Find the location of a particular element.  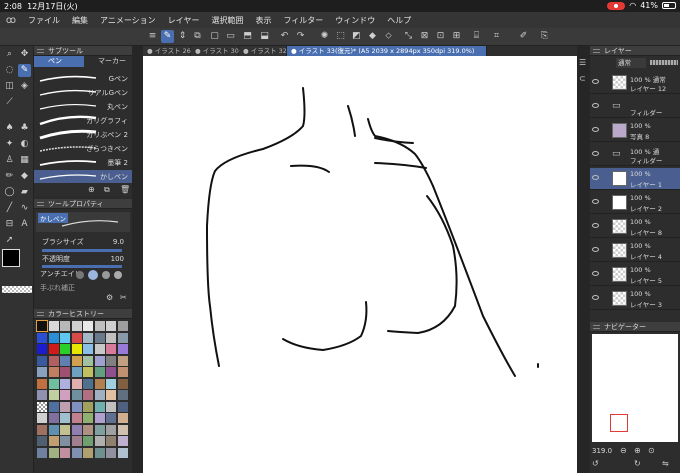

marker-icon: ✏ is located at coordinates (9, 176).